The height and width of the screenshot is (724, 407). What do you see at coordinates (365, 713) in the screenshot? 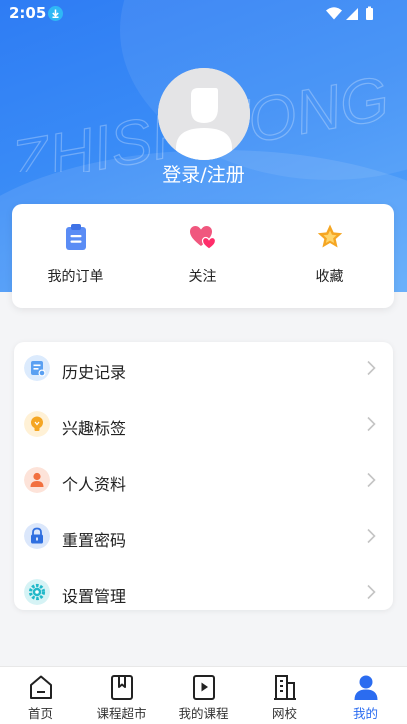
I see `tab-mine-label: 我的` at bounding box center [365, 713].